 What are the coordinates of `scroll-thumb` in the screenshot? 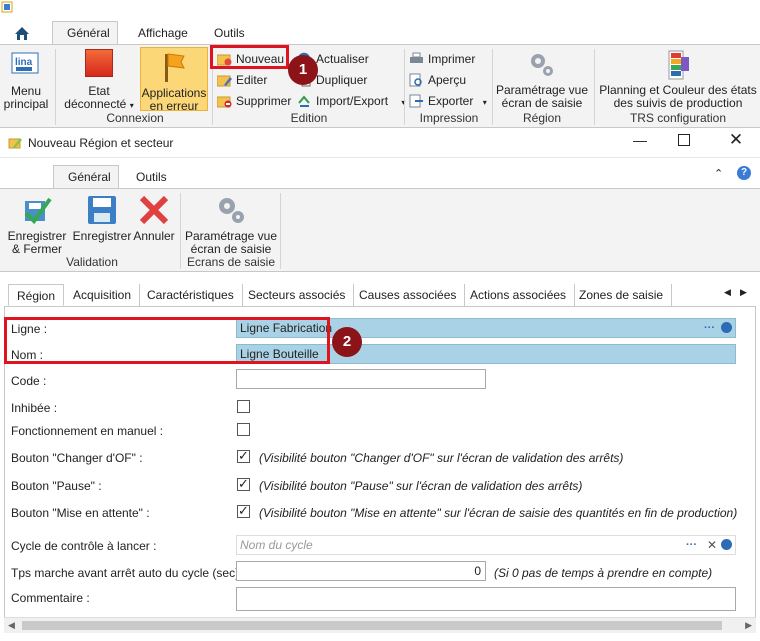 It's located at (372, 625).